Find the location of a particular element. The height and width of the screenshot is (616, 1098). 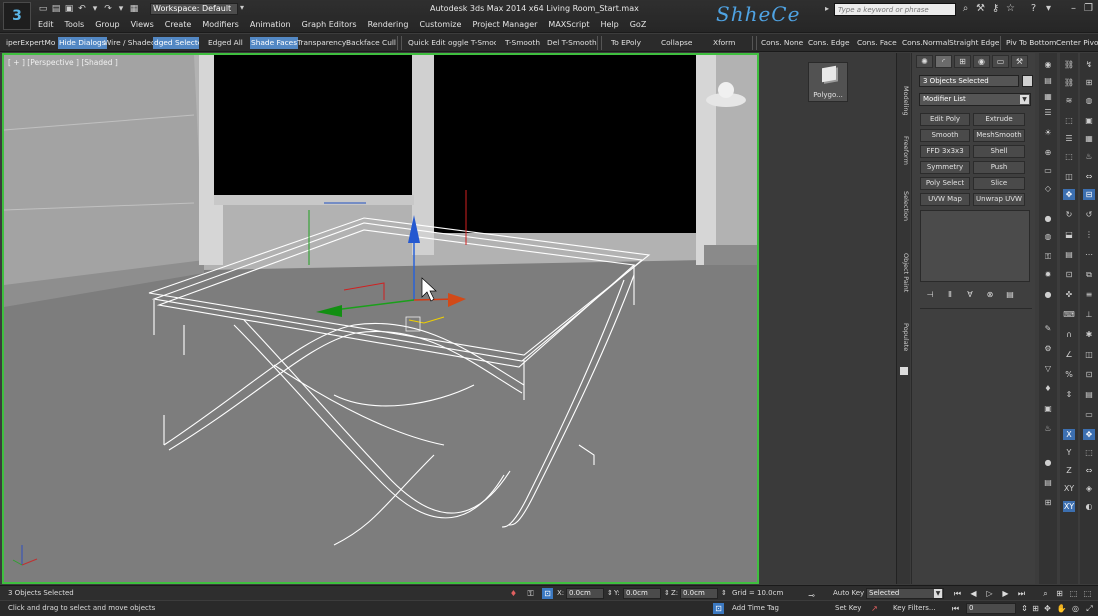

light-bulb-icon: ● is located at coordinates (1048, 218).